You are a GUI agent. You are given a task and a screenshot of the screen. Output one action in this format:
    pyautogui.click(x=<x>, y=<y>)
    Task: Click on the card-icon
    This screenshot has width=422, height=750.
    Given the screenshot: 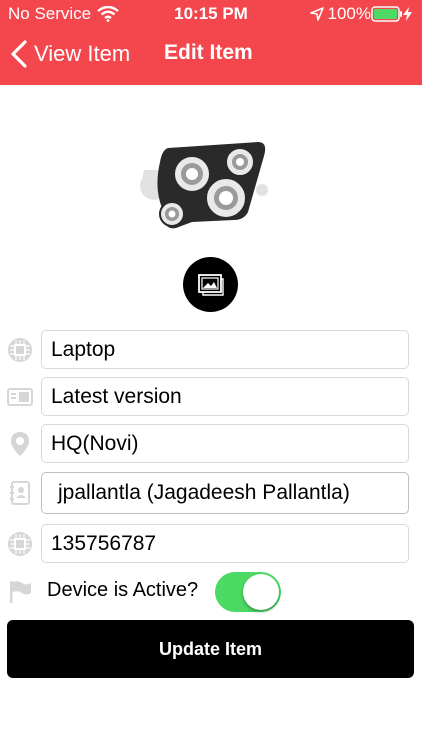 What is the action you would take?
    pyautogui.click(x=20, y=397)
    